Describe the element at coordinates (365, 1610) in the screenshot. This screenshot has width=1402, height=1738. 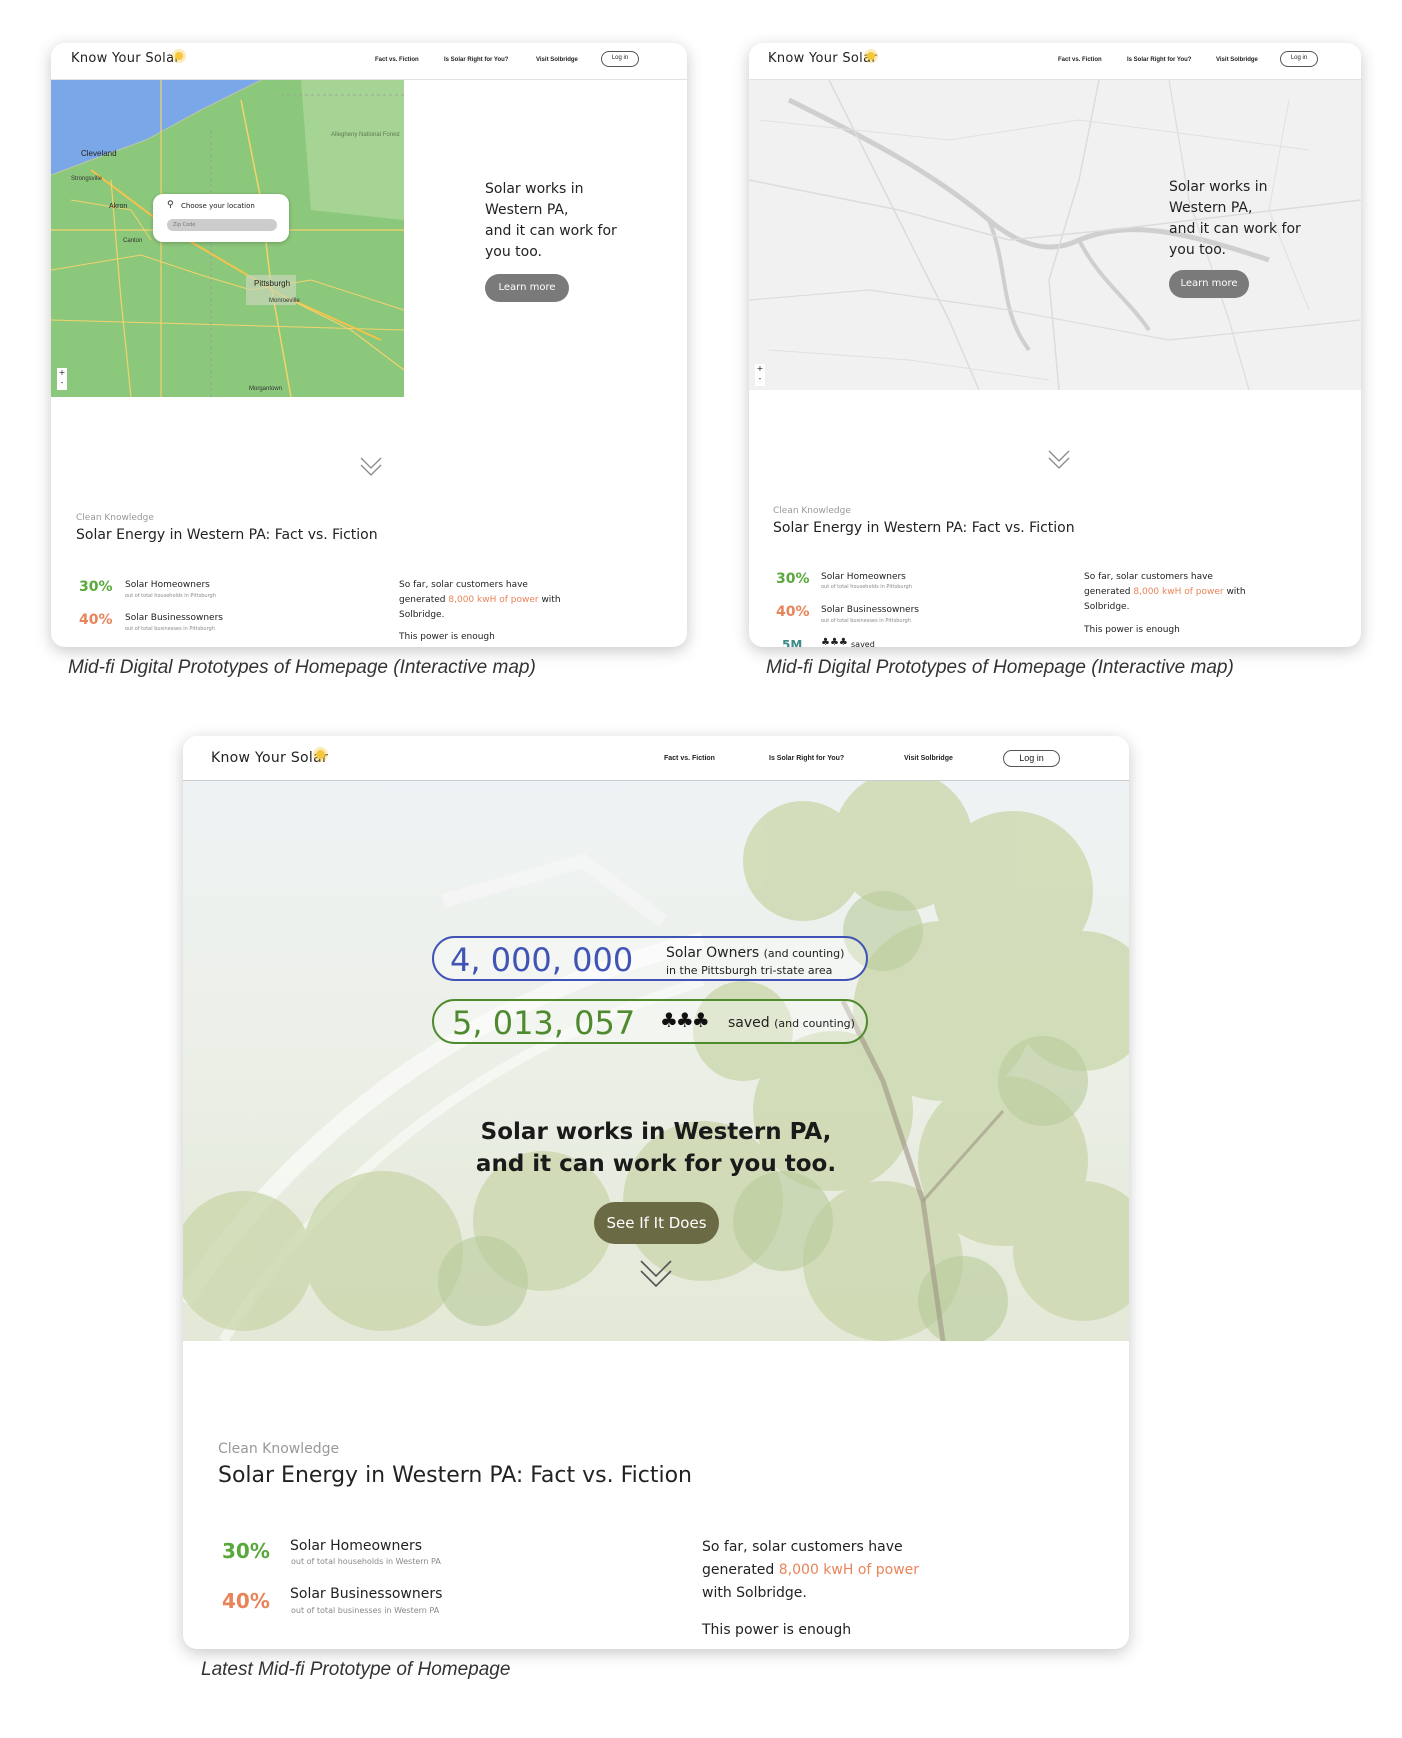
I see `stat-business-sub: out of total businesses in Western PA` at that location.